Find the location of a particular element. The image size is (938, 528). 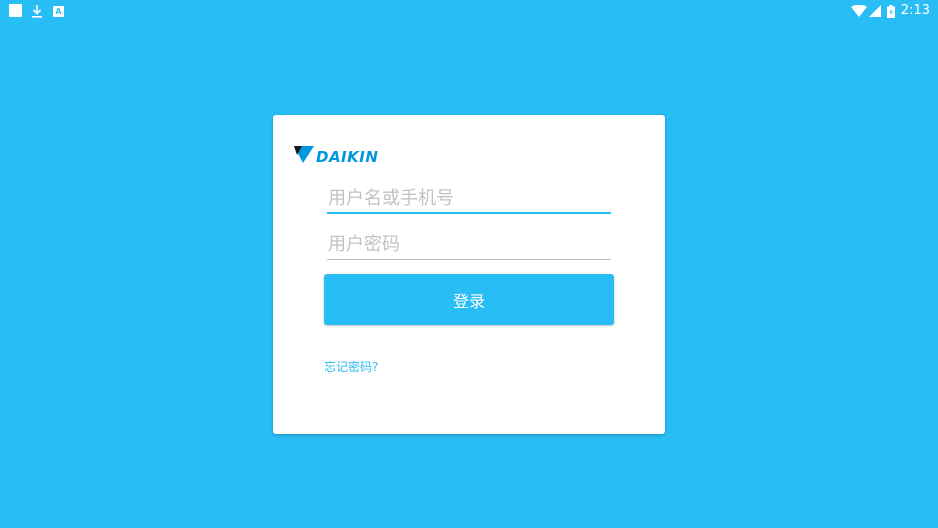

login-button: 登录 is located at coordinates (469, 299).